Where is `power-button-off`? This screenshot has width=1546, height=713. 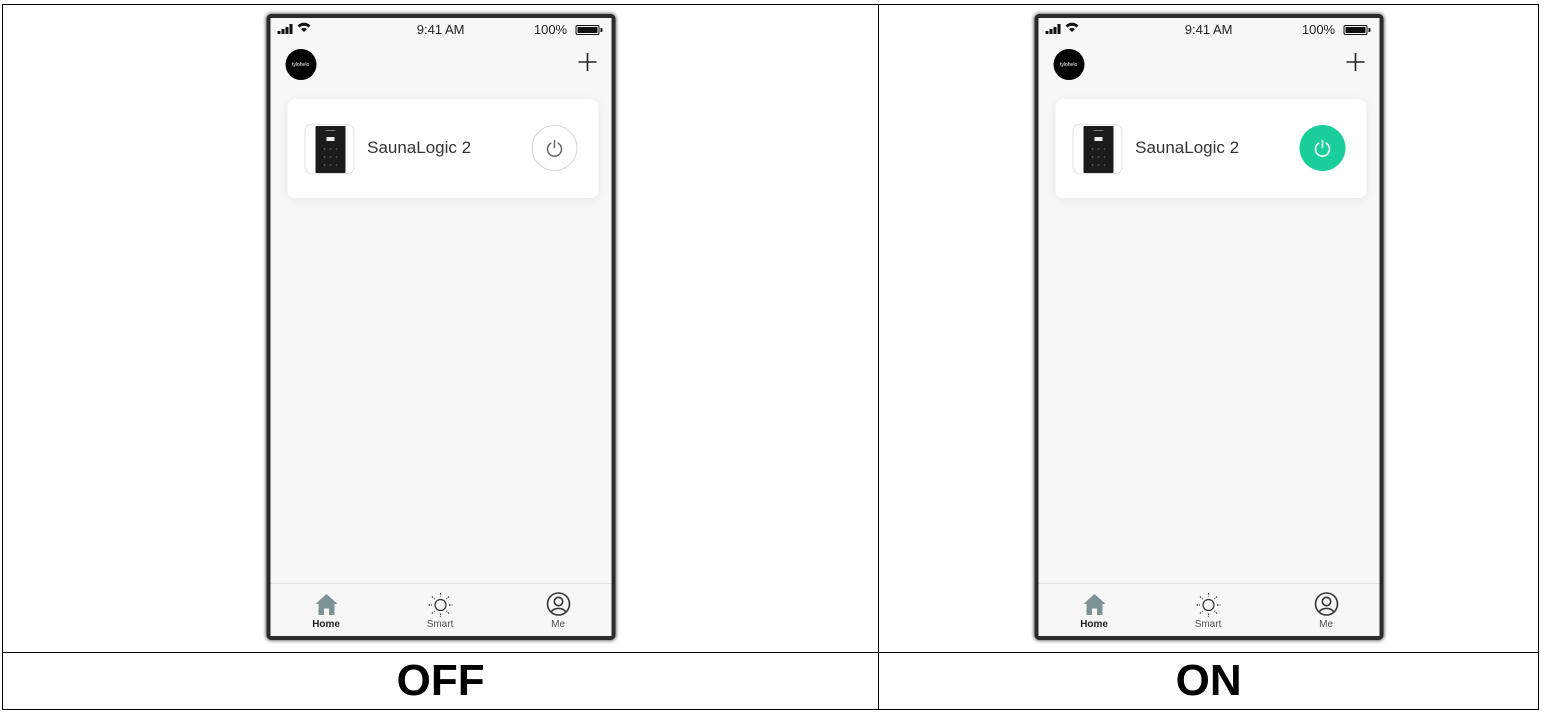
power-button-off is located at coordinates (554, 148).